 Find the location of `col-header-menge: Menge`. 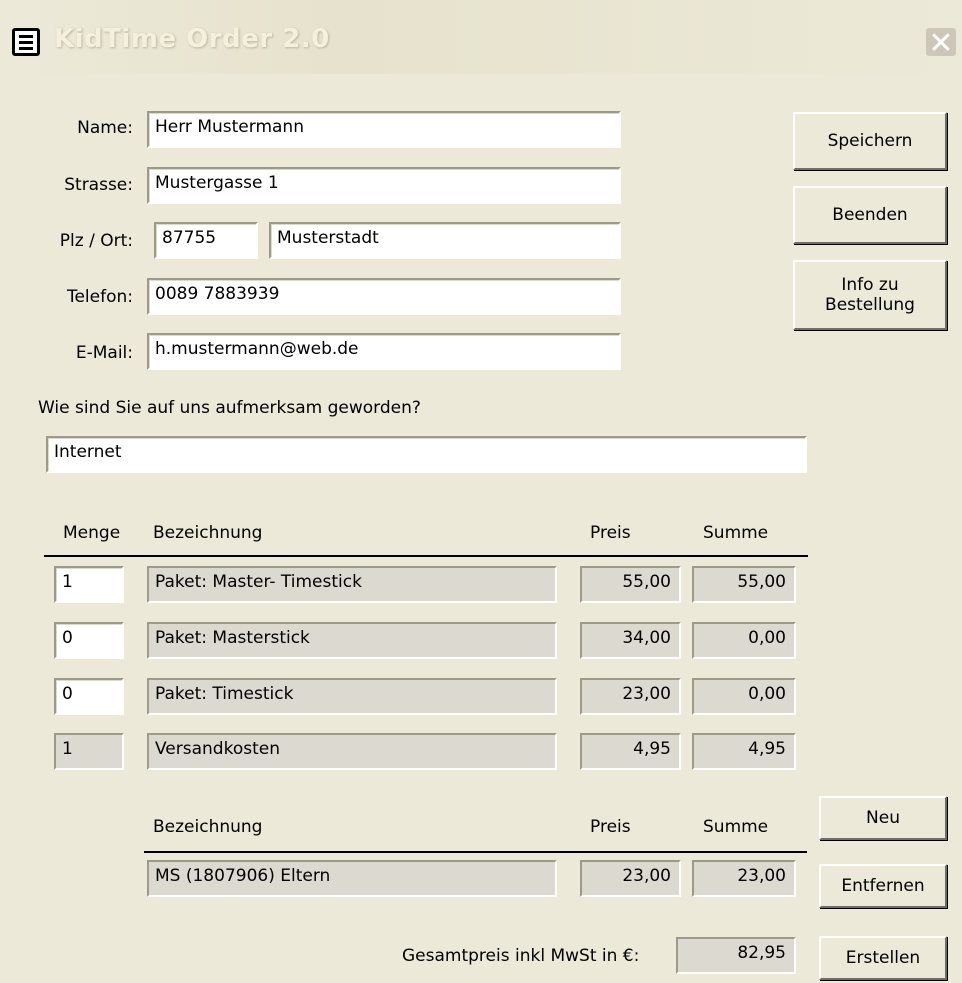

col-header-menge: Menge is located at coordinates (92, 533).